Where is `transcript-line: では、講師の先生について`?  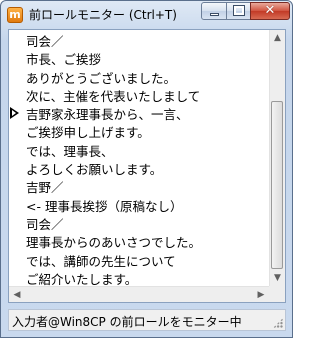
transcript-line: では、講師の先生について is located at coordinates (101, 261).